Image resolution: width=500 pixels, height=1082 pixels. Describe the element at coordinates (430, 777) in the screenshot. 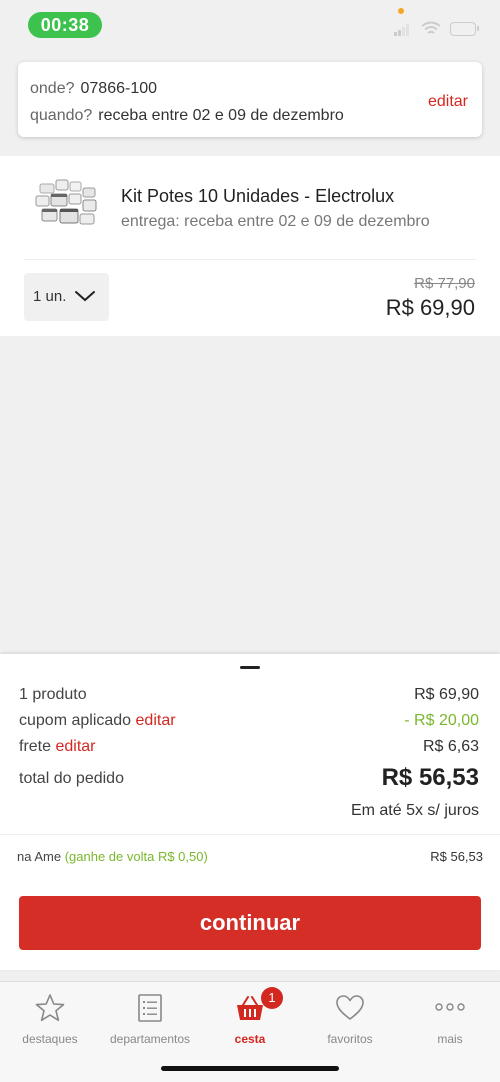

I see `order-total: R$ 56,53` at that location.